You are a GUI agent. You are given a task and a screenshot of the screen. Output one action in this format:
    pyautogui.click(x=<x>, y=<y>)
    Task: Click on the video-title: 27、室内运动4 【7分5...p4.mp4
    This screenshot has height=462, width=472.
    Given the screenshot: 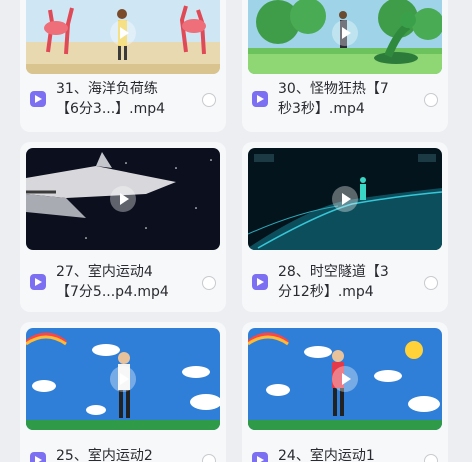 What is the action you would take?
    pyautogui.click(x=112, y=282)
    